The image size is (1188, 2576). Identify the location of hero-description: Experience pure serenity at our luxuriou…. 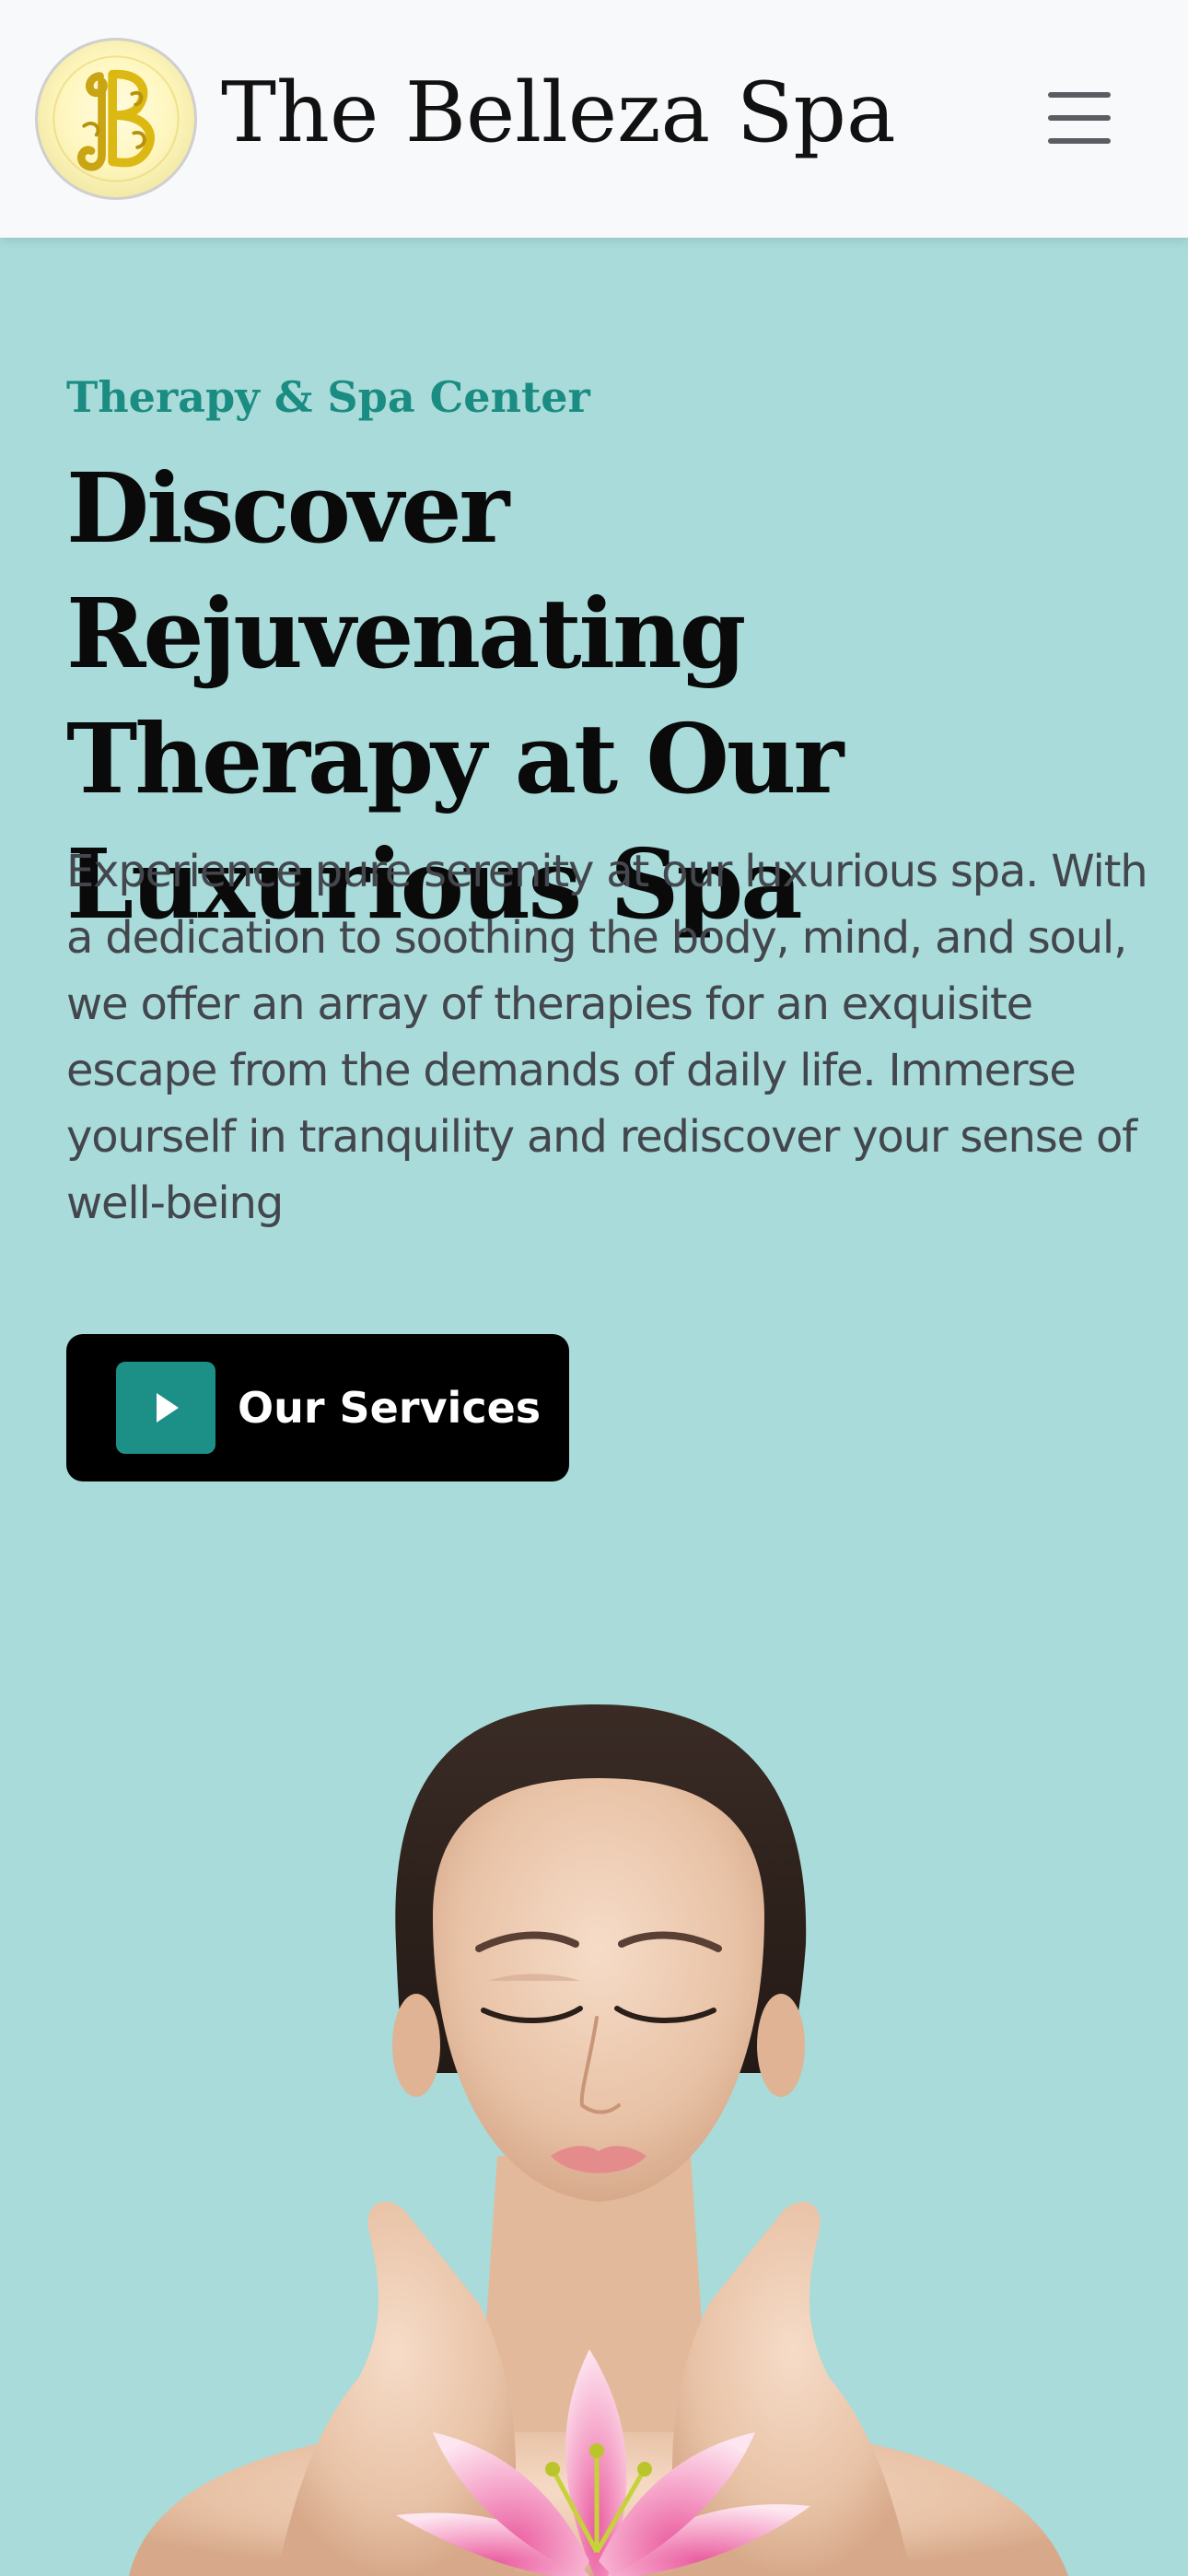
(607, 1037).